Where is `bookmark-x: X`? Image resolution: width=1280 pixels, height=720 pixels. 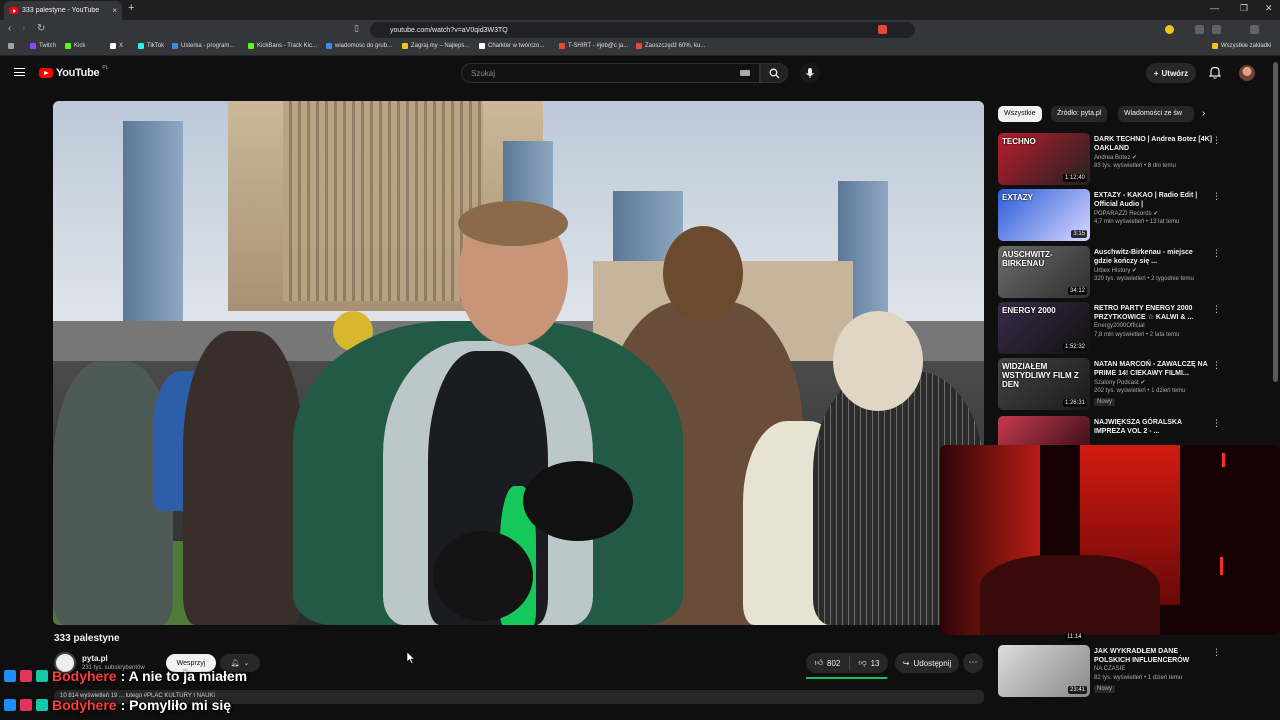
bookmark-x: X is located at coordinates (116, 46).